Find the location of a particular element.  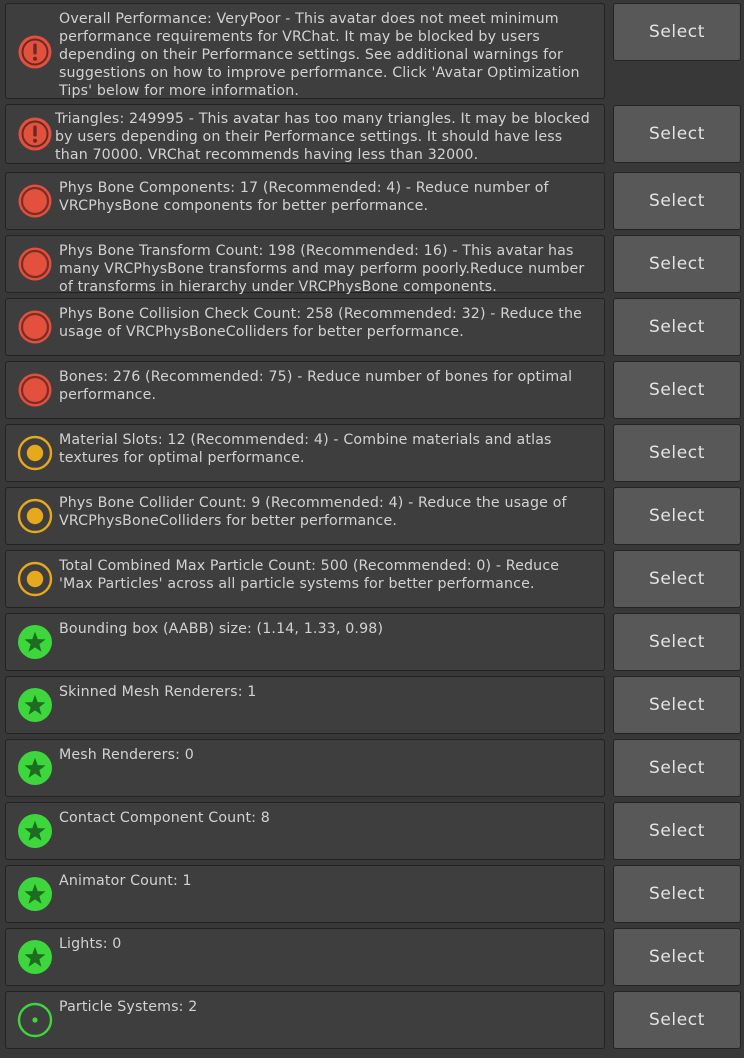

warning-message-box: Particle Systems: 2 is located at coordinates (305, 1020).